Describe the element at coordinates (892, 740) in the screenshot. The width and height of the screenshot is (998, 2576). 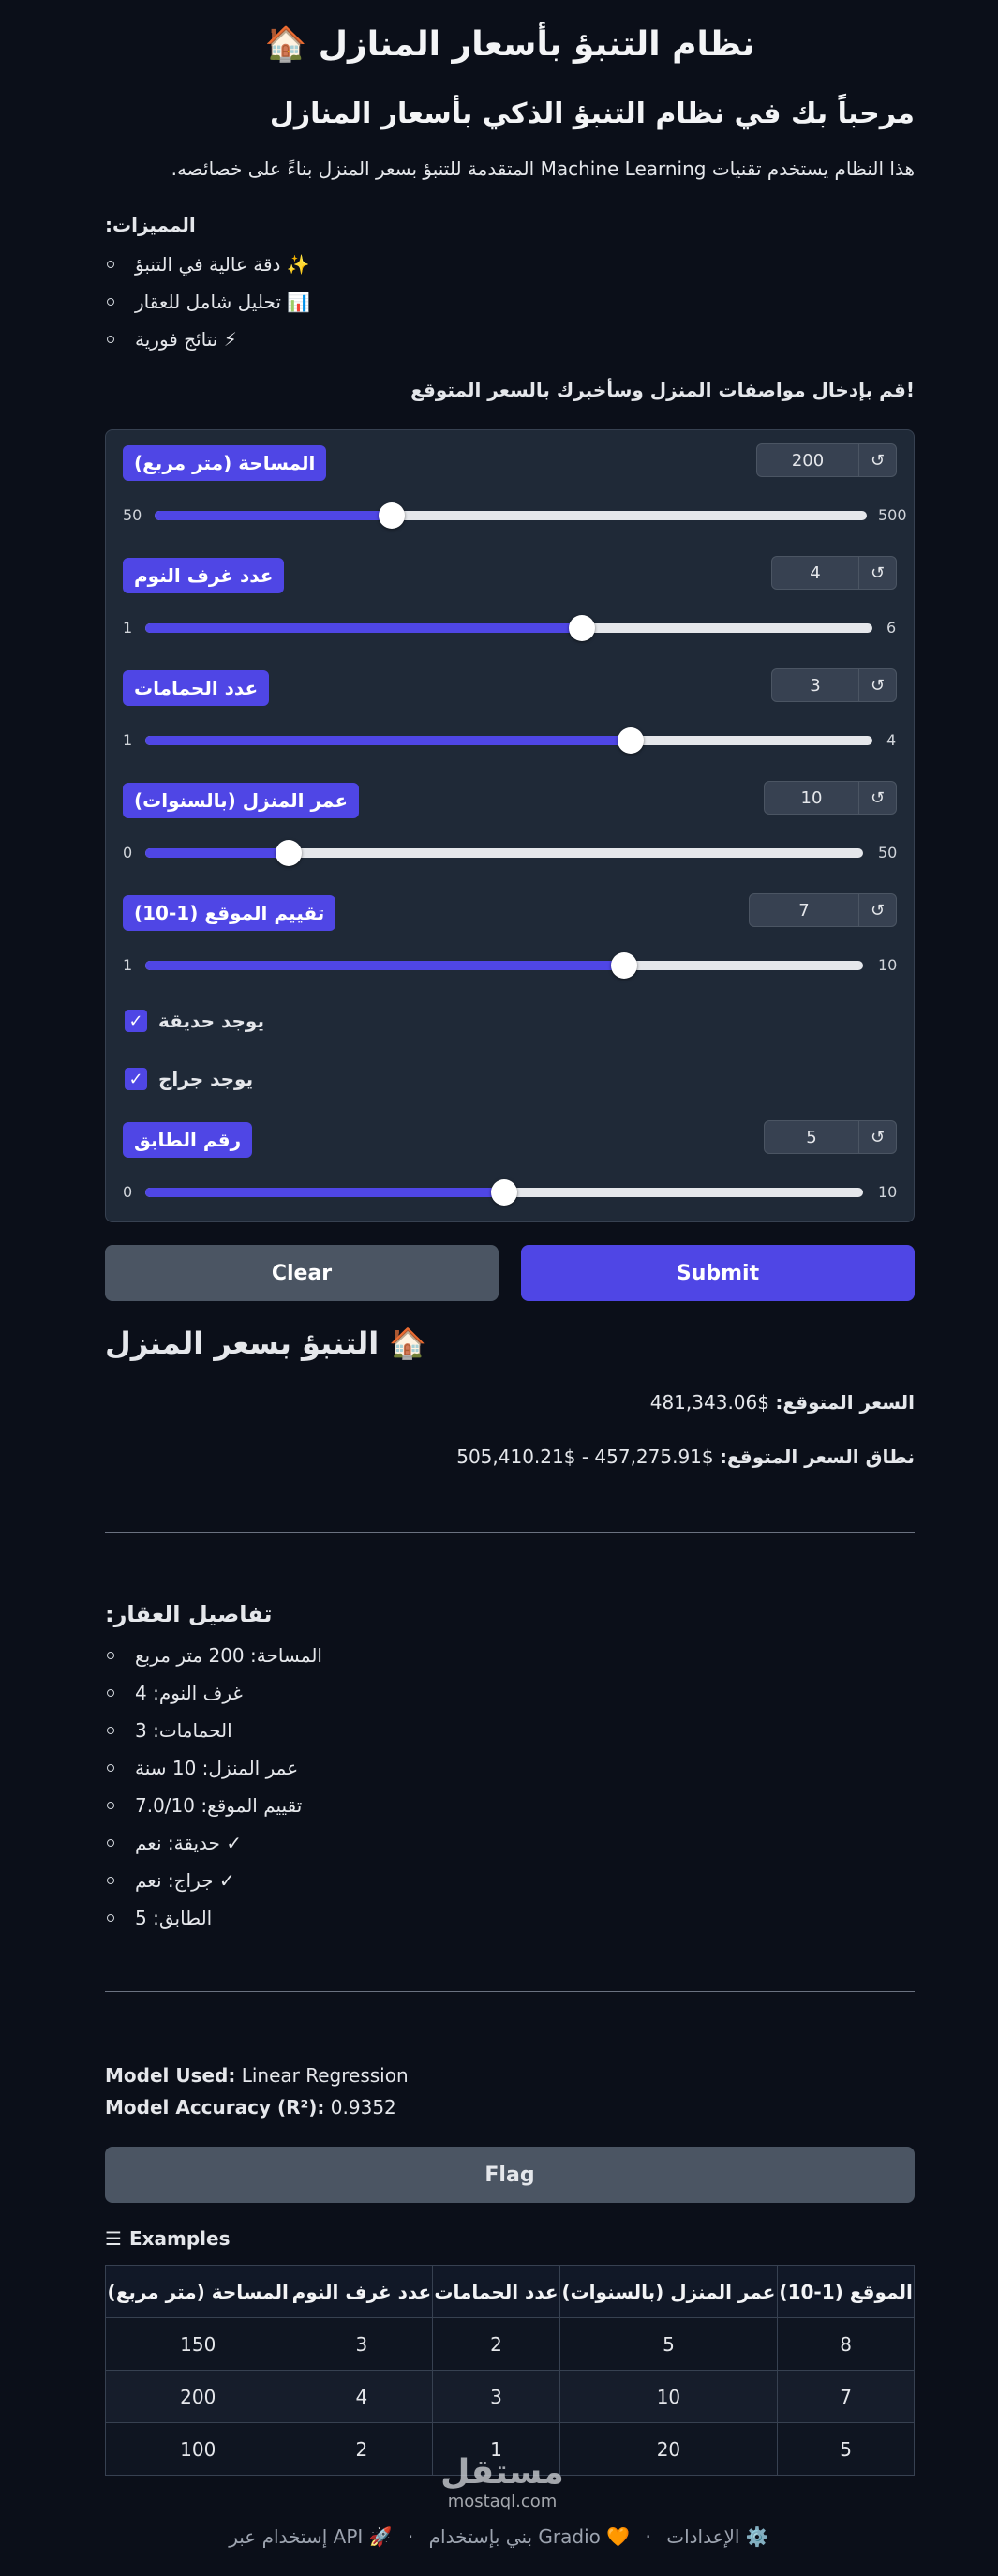
I see `slider-max: 4` at that location.